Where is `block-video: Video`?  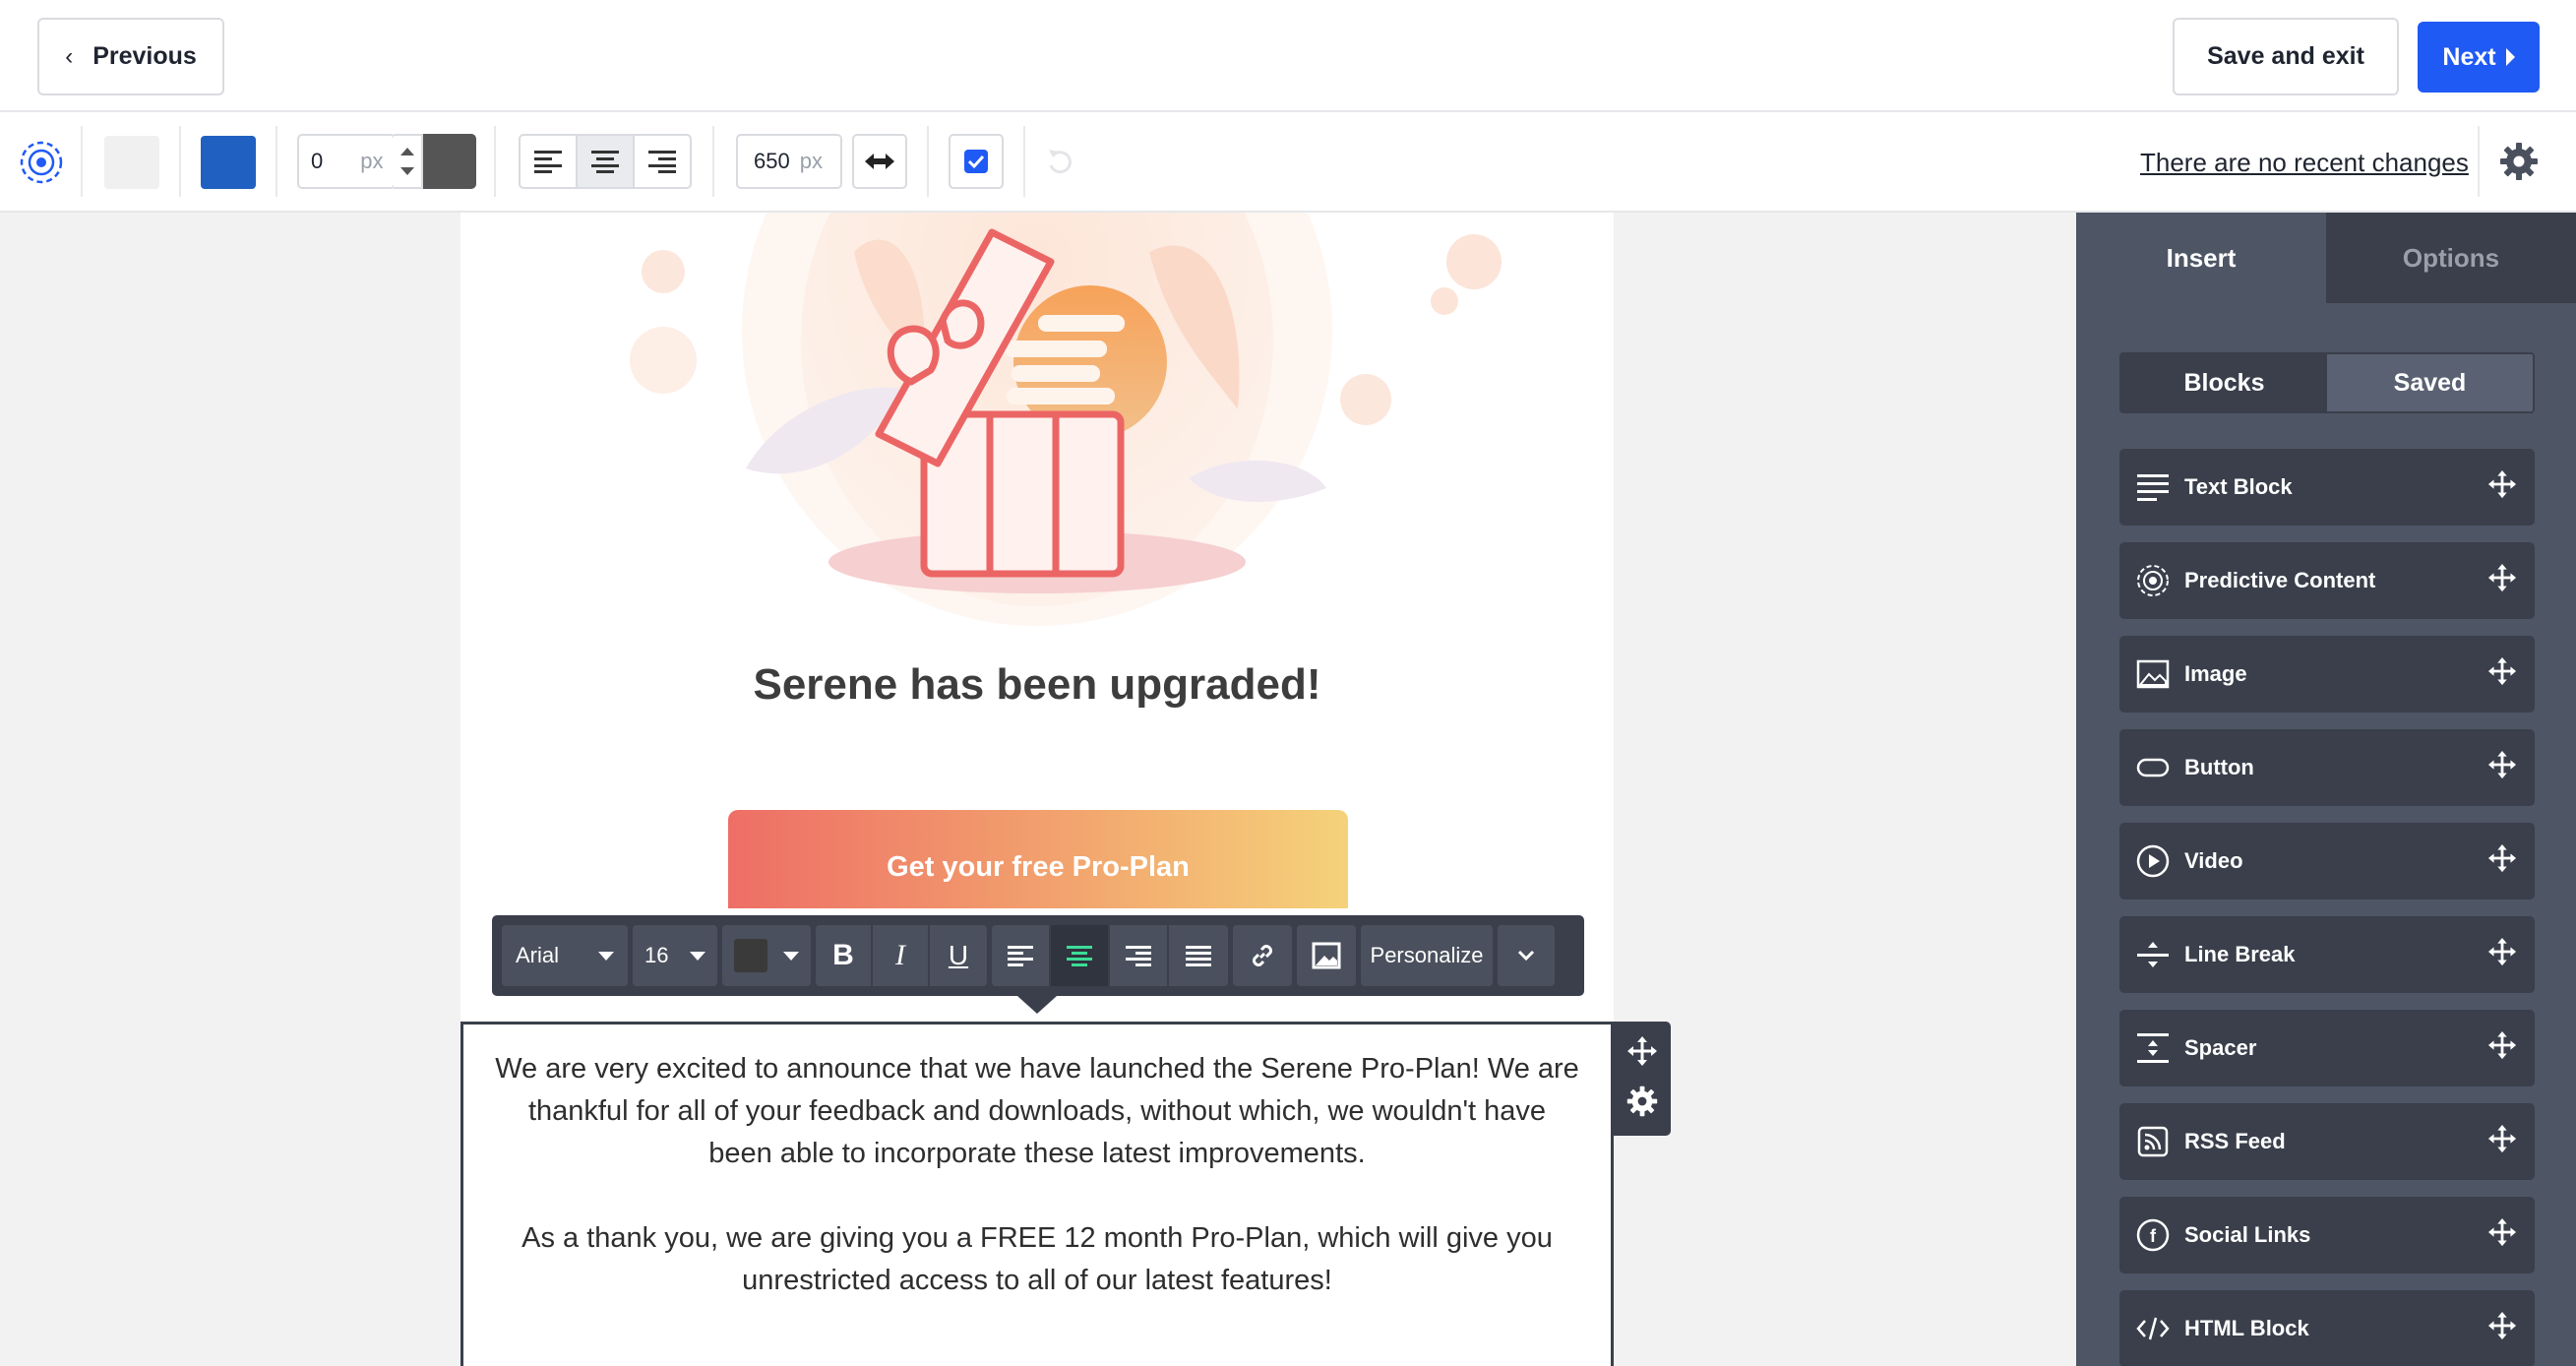
block-video: Video is located at coordinates (2327, 861).